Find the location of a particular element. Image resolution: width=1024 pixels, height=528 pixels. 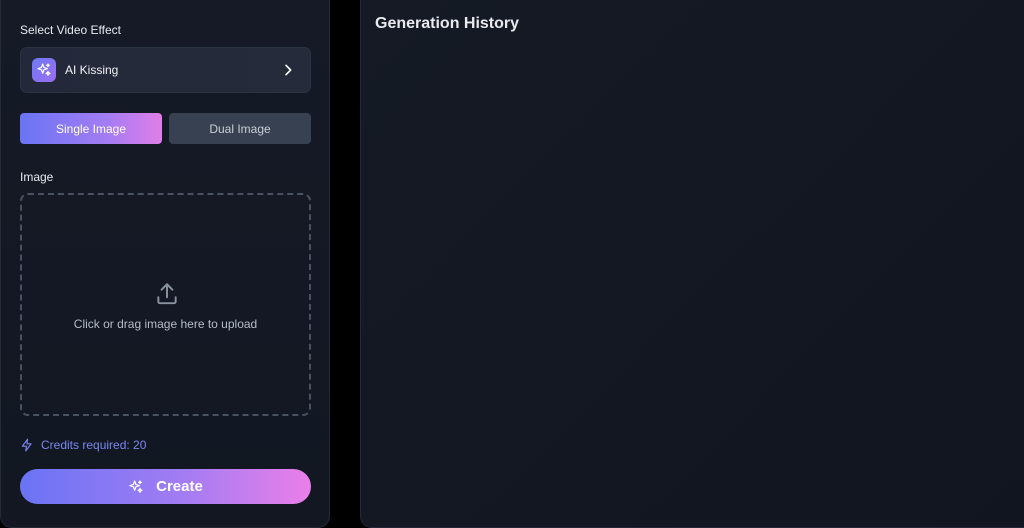

image-upload-dropzone: Click or drag image here to upload is located at coordinates (165, 304).